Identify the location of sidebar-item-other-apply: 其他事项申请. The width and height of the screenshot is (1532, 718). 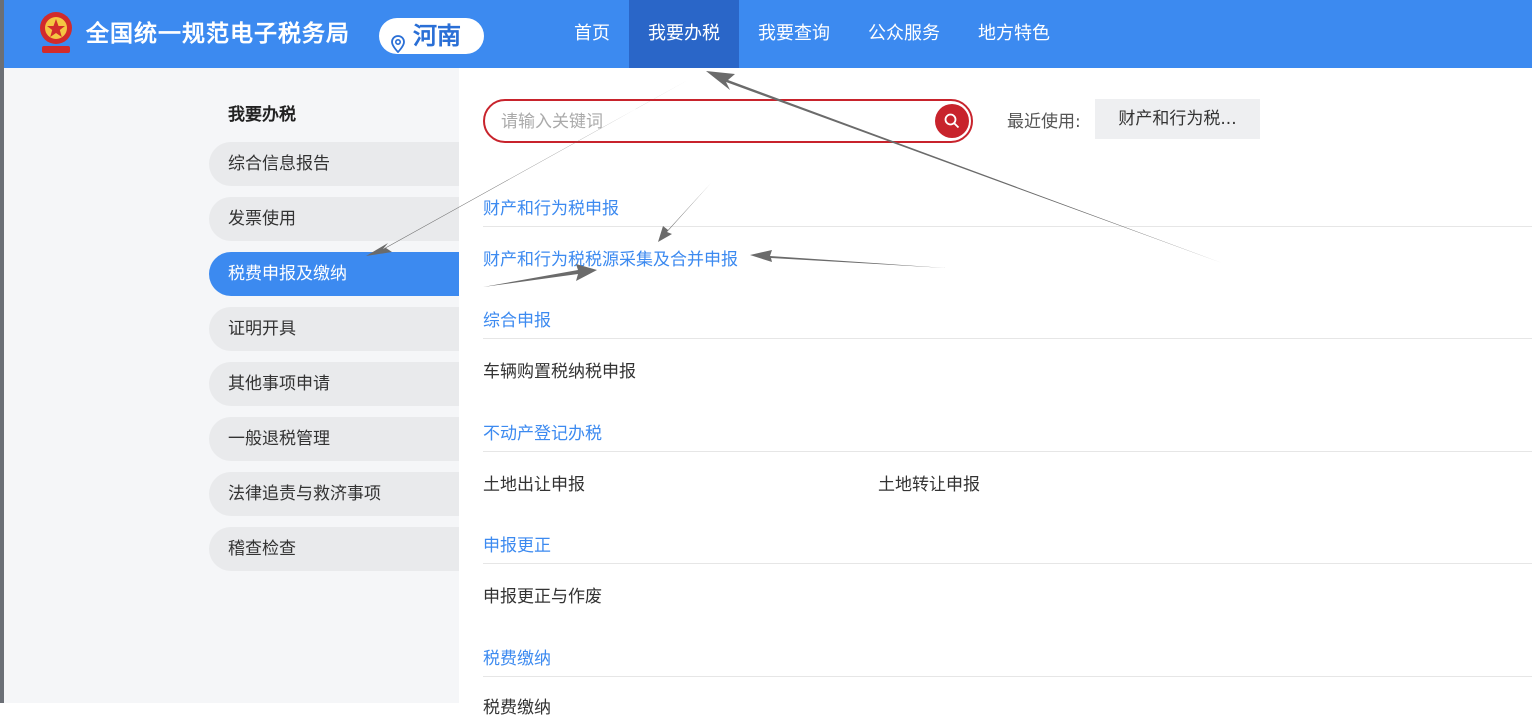
(334, 384).